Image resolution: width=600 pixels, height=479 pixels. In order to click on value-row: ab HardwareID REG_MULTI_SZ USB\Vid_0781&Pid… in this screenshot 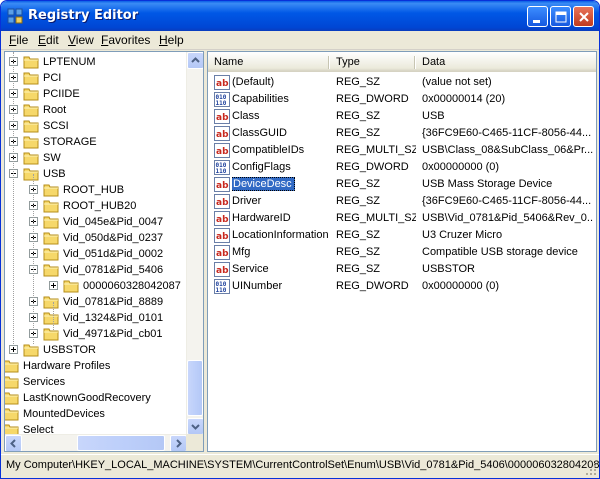, I will do `click(402, 218)`.